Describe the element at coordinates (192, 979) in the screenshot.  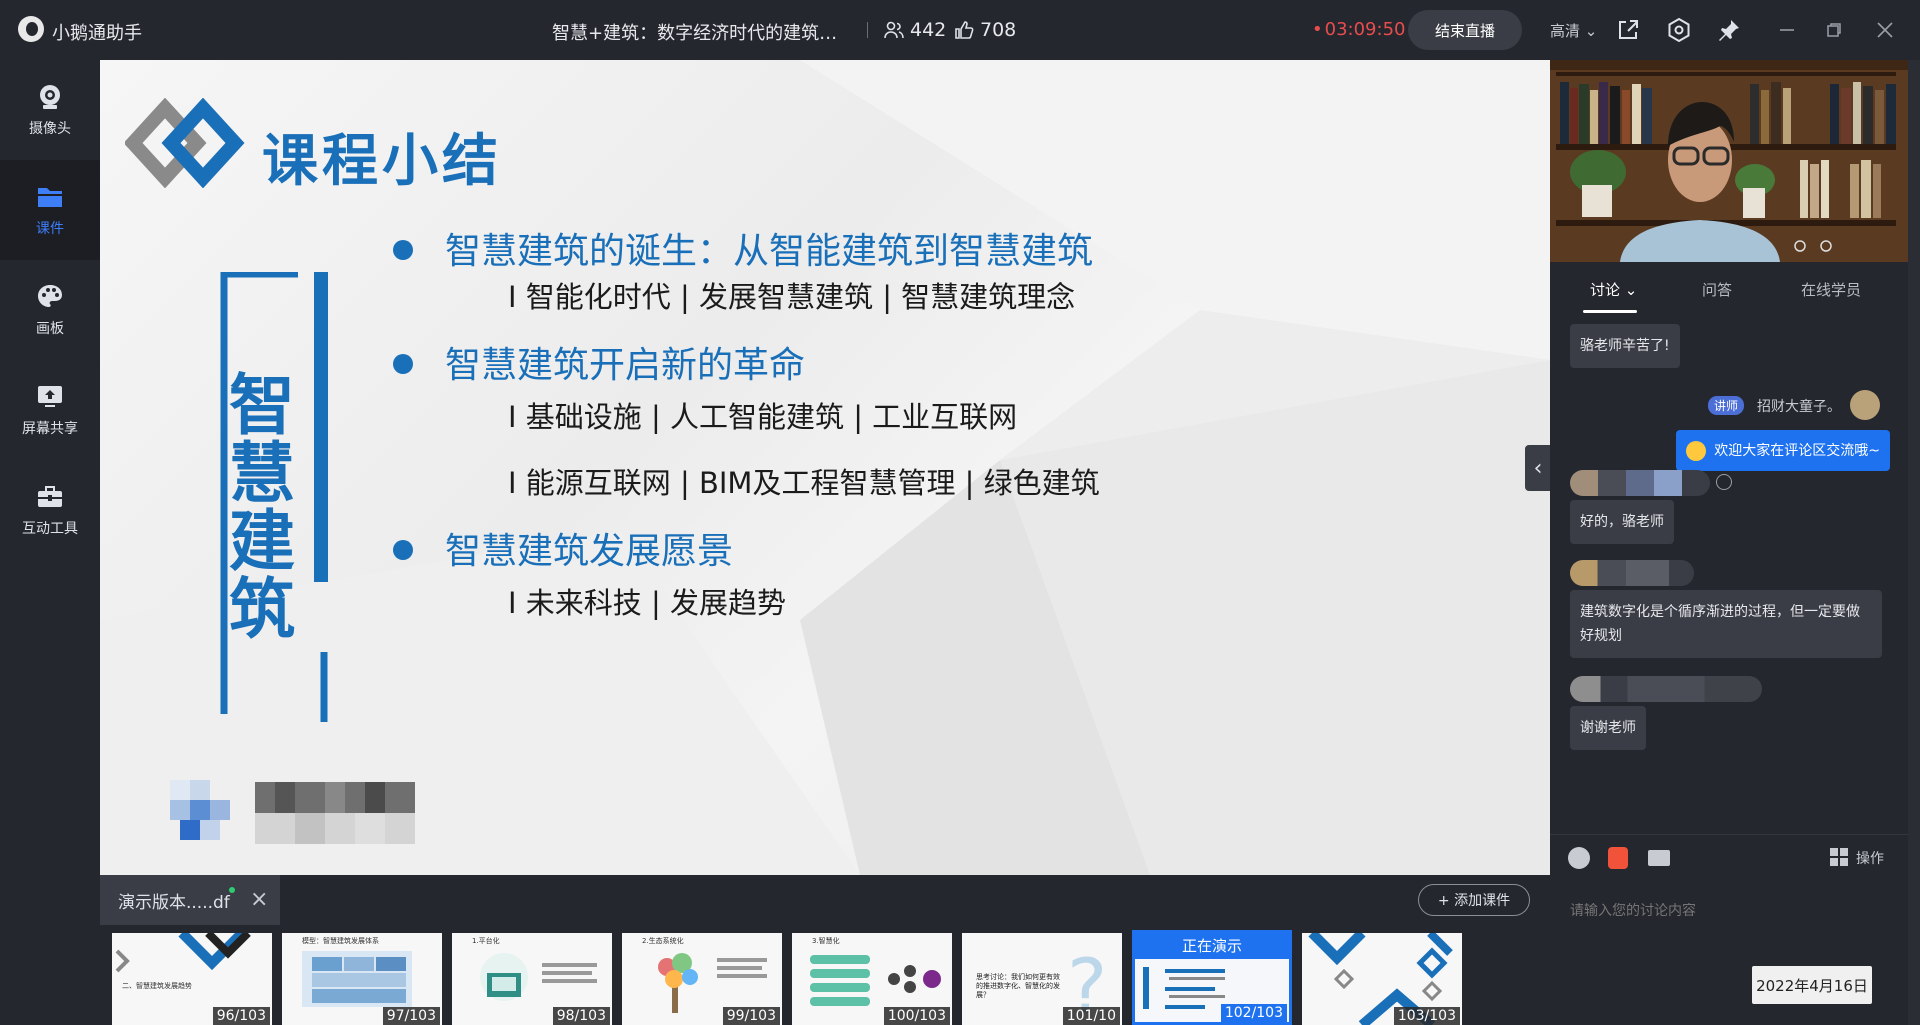
I see `slide-thumbnail: 二、智慧建筑发展趋势 96/103` at that location.